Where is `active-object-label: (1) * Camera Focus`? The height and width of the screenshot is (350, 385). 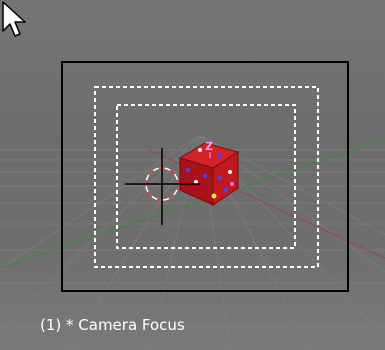
active-object-label: (1) * Camera Focus is located at coordinates (112, 325).